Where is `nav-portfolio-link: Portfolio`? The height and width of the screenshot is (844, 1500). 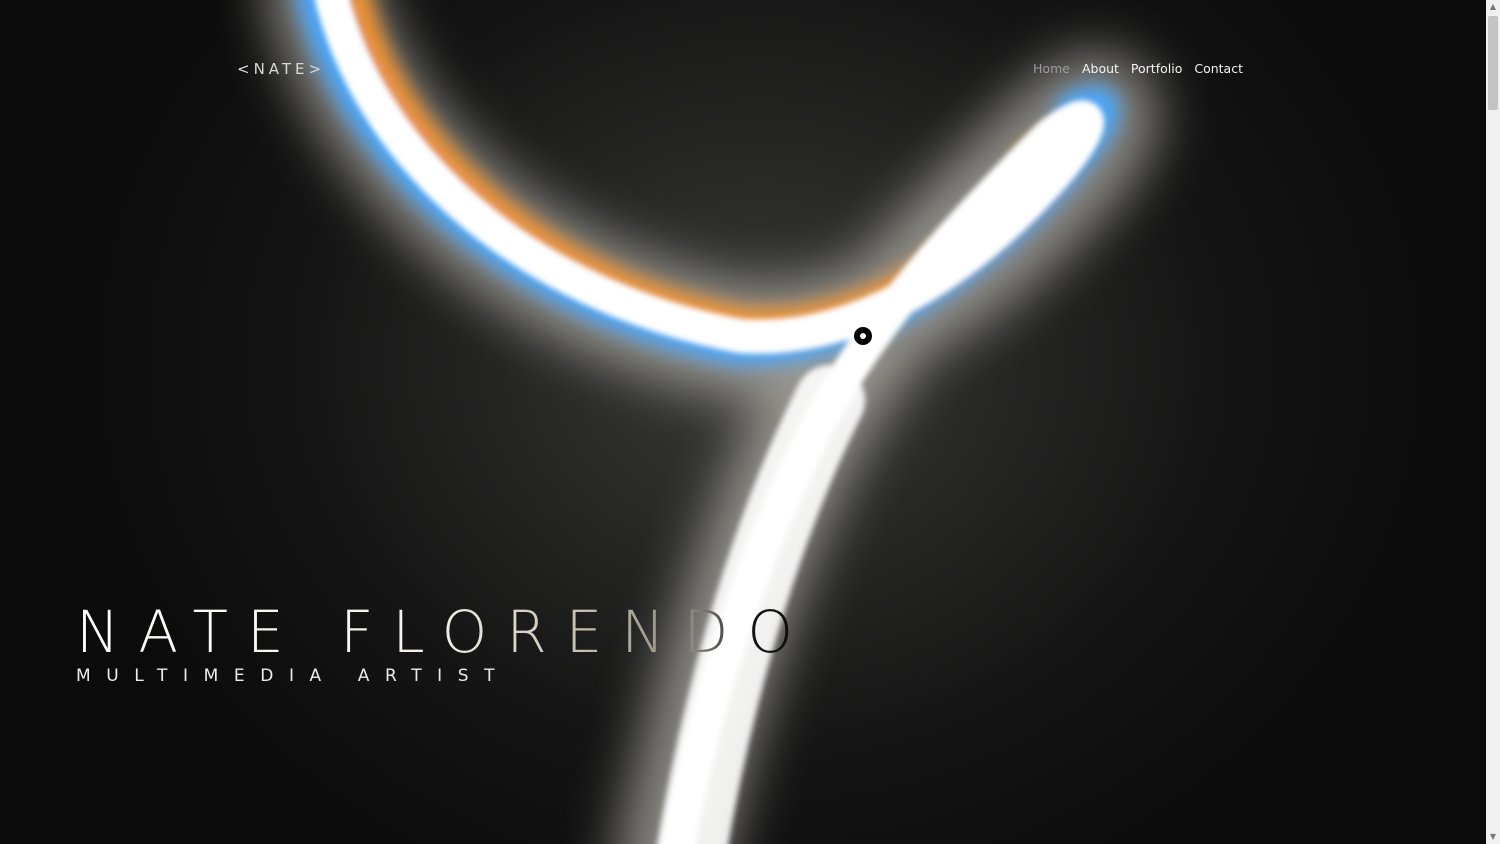
nav-portfolio-link: Portfolio is located at coordinates (1156, 69).